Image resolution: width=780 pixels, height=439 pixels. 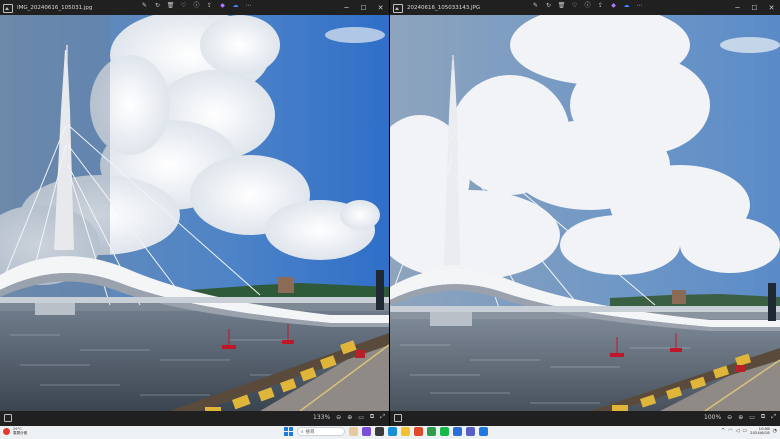 What do you see at coordinates (405, 431) in the screenshot?
I see `file-explorer-icon` at bounding box center [405, 431].